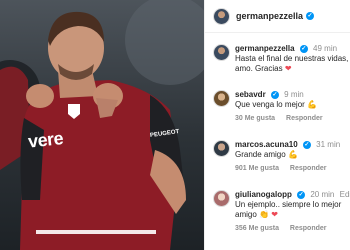 The image size is (350, 250). I want to click on comment-time: 20 min, so click(322, 194).